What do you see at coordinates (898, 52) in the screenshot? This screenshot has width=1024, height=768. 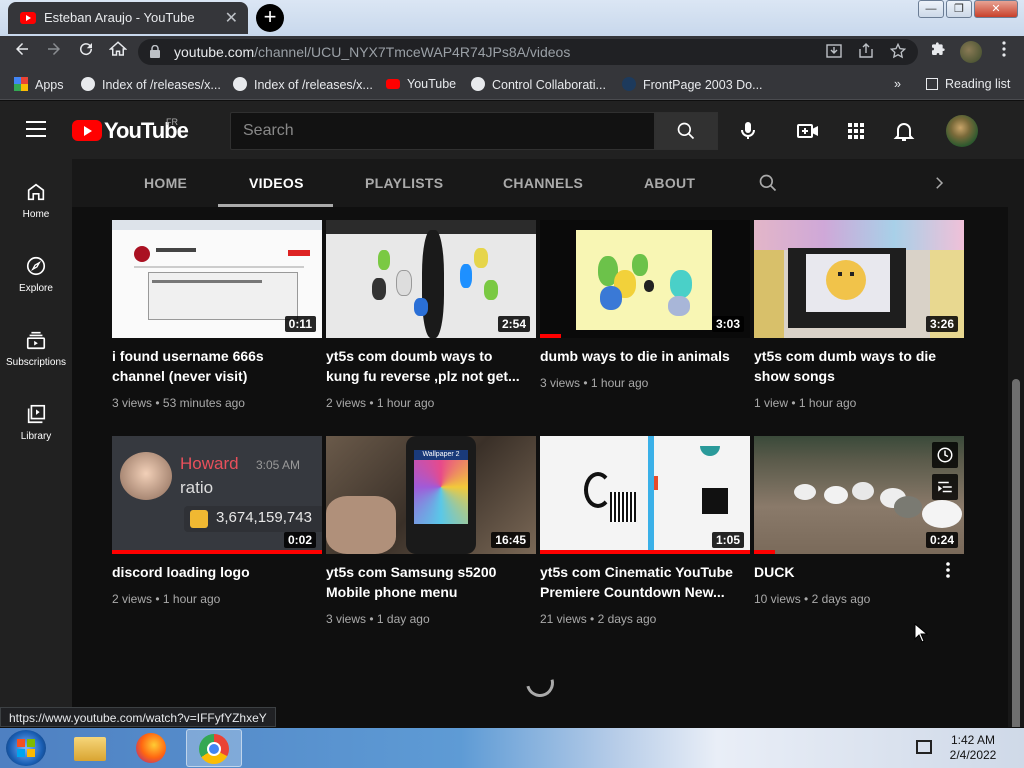 I see `bookmark-star-icon` at bounding box center [898, 52].